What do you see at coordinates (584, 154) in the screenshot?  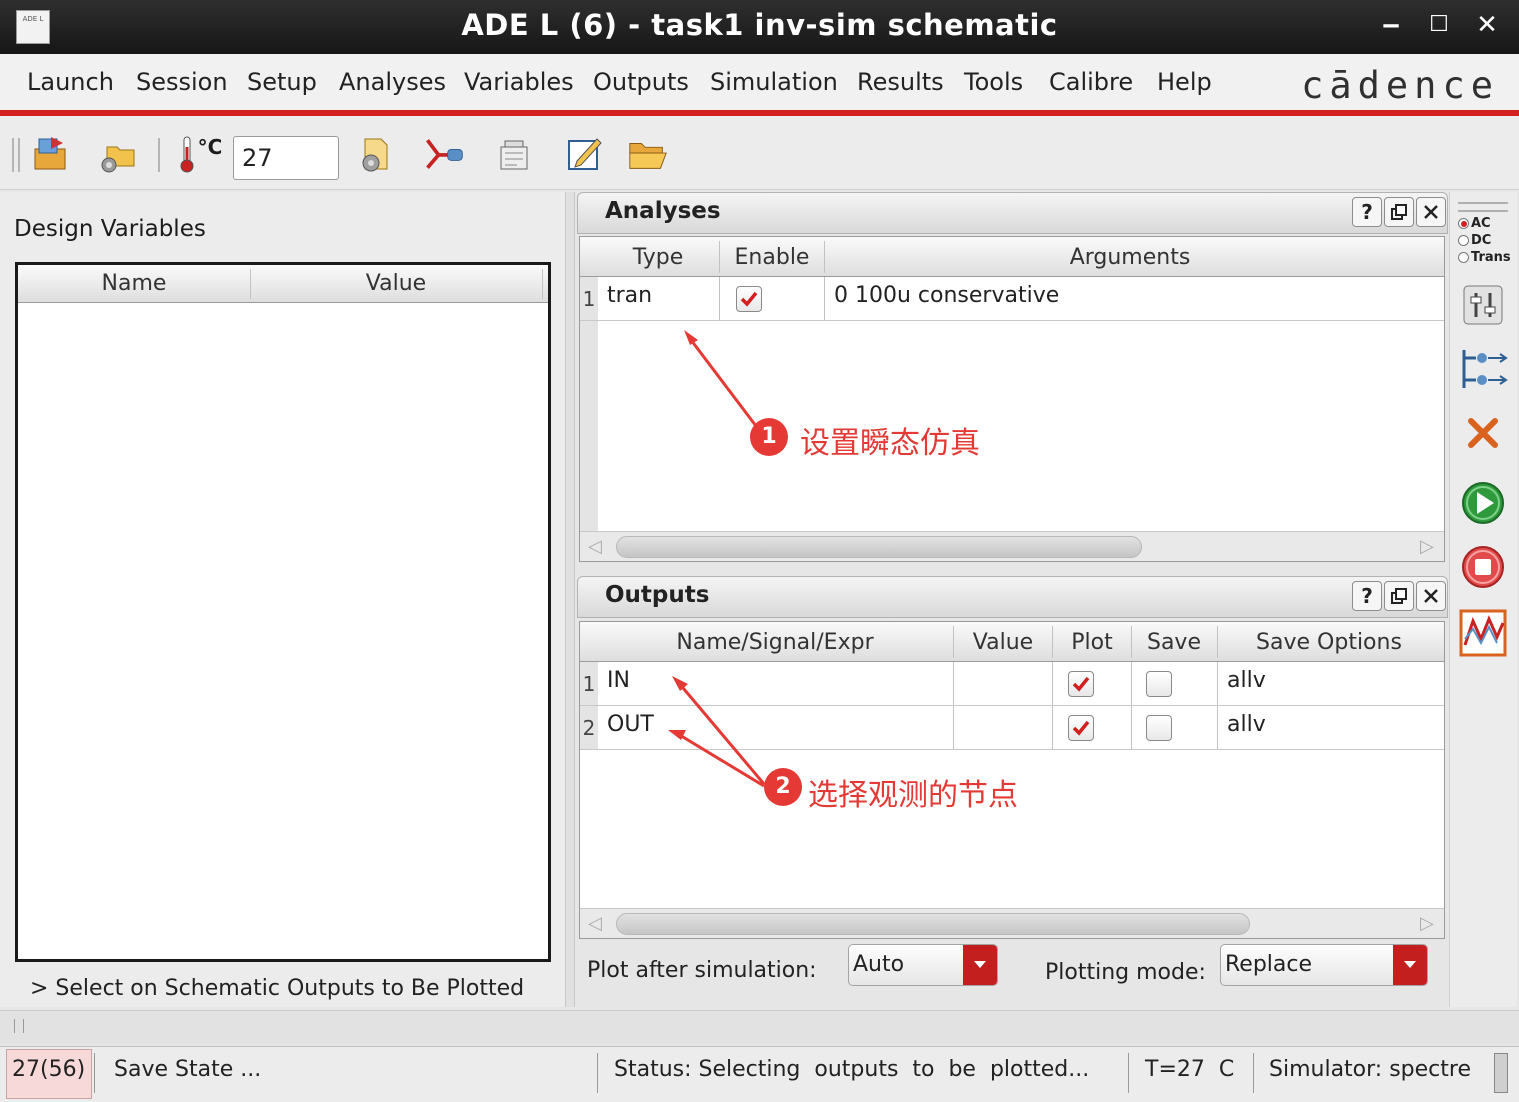 I see `edit-icon` at bounding box center [584, 154].